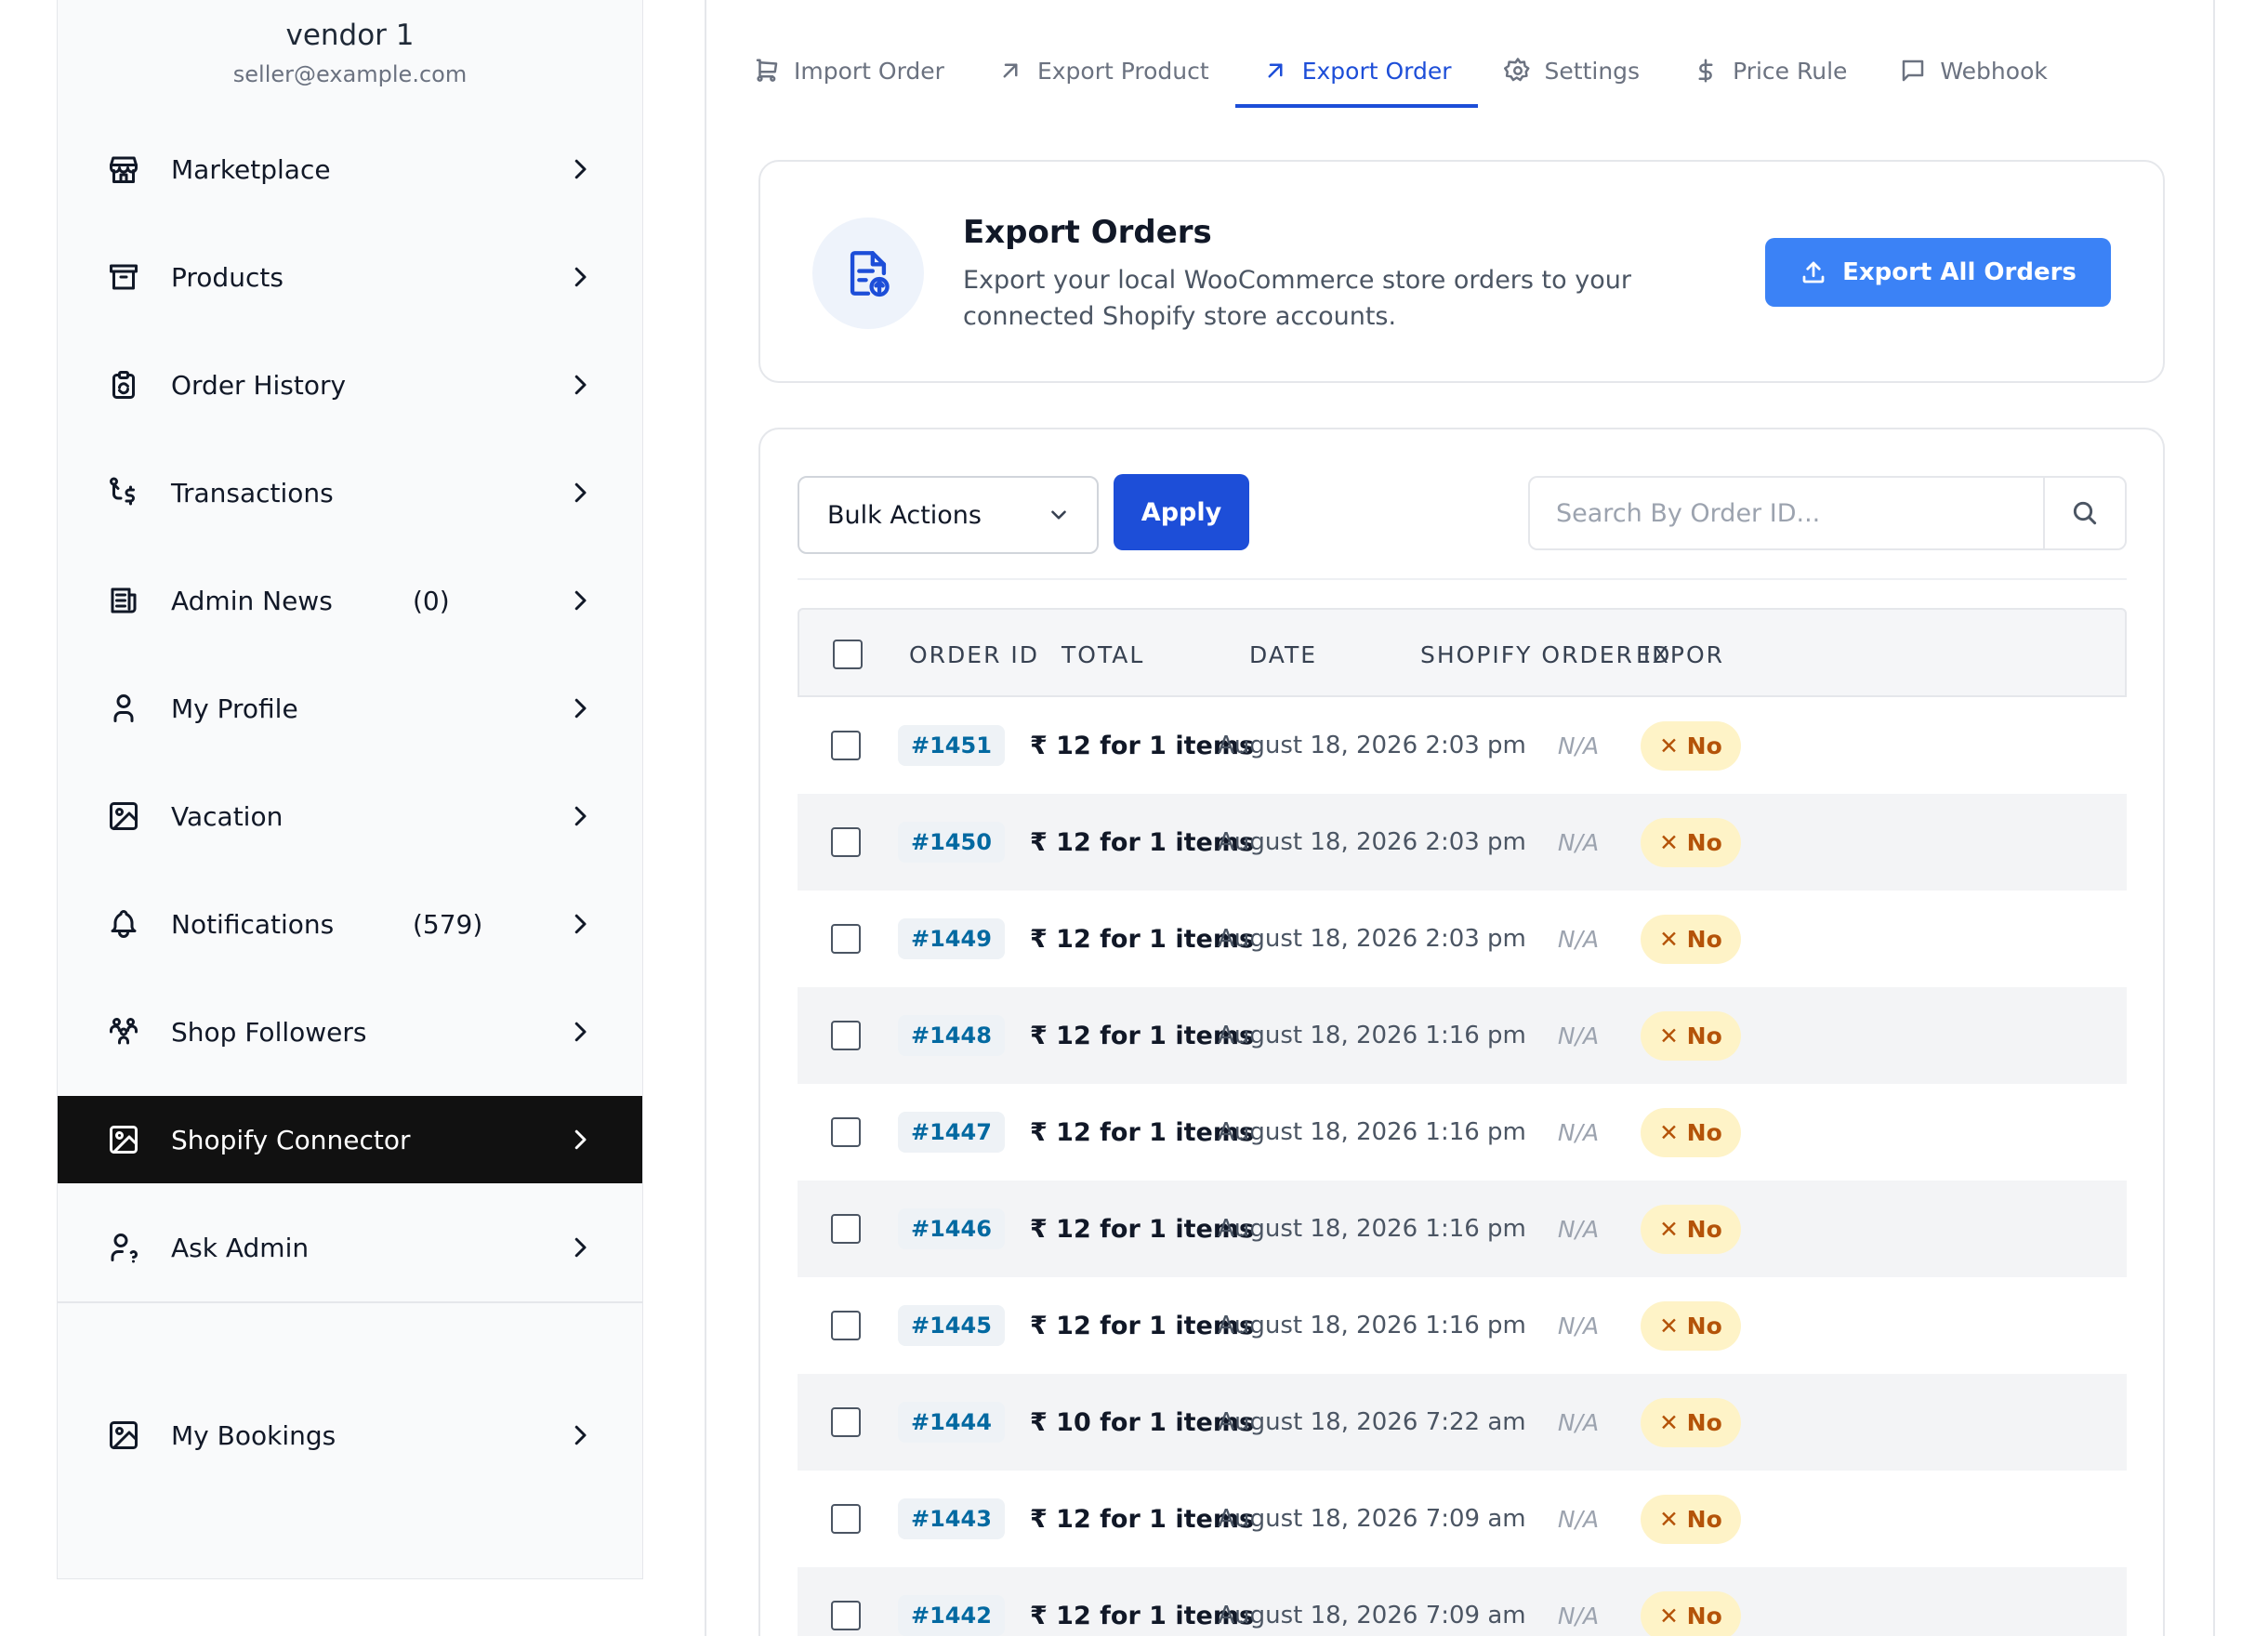 This screenshot has width=2268, height=1636. Describe the element at coordinates (350, 708) in the screenshot. I see `sidebar-item-my-profile: My Profile` at that location.